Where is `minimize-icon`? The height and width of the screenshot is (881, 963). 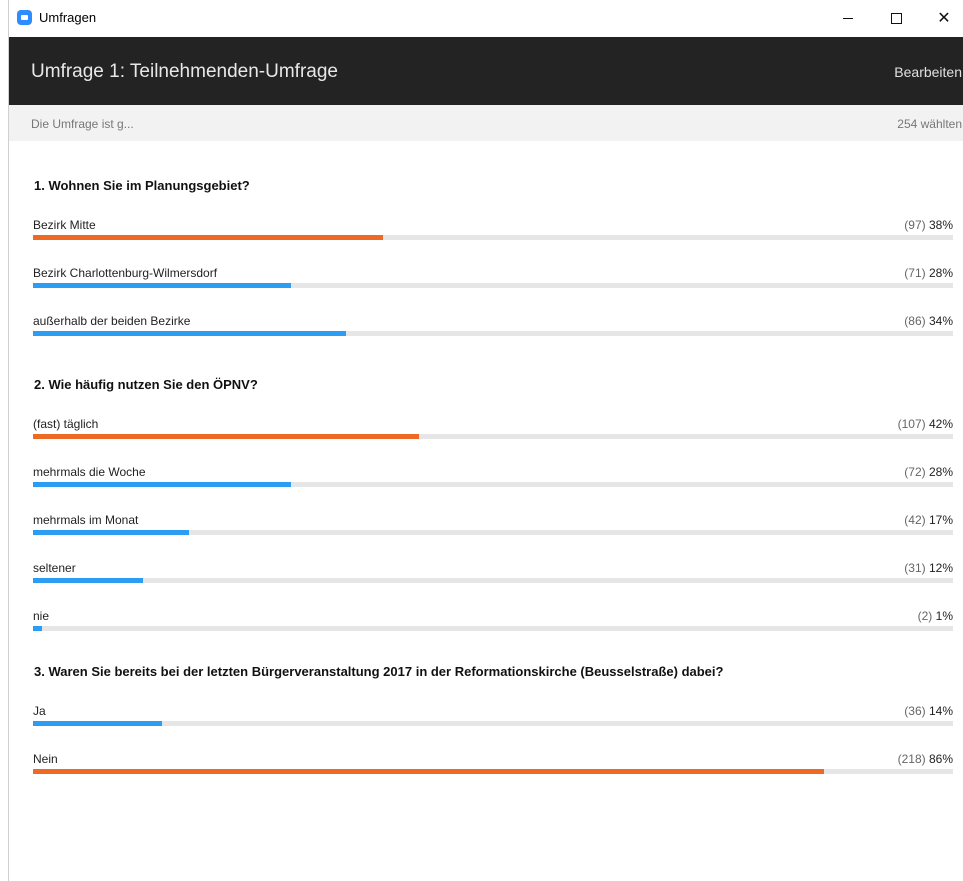 minimize-icon is located at coordinates (848, 18).